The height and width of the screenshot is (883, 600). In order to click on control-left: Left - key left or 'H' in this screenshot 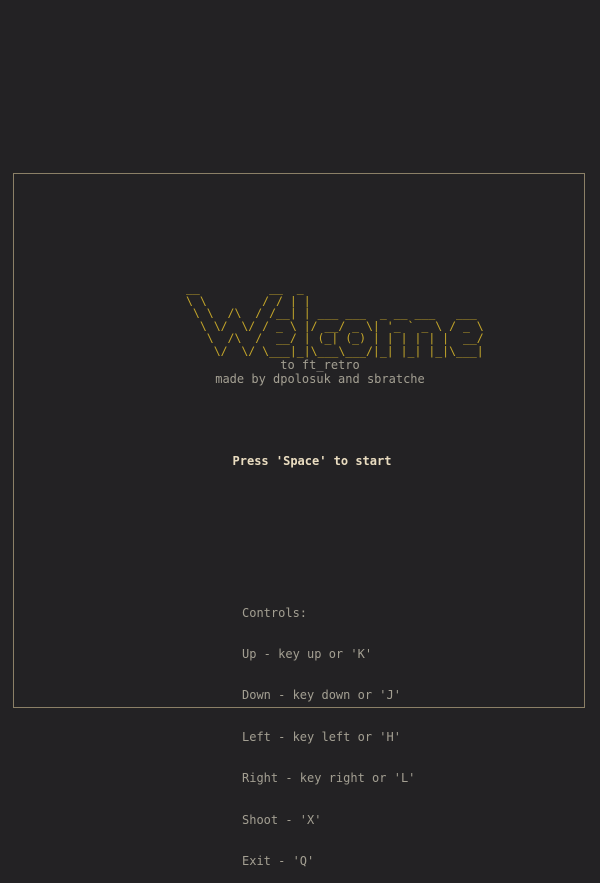, I will do `click(321, 736)`.